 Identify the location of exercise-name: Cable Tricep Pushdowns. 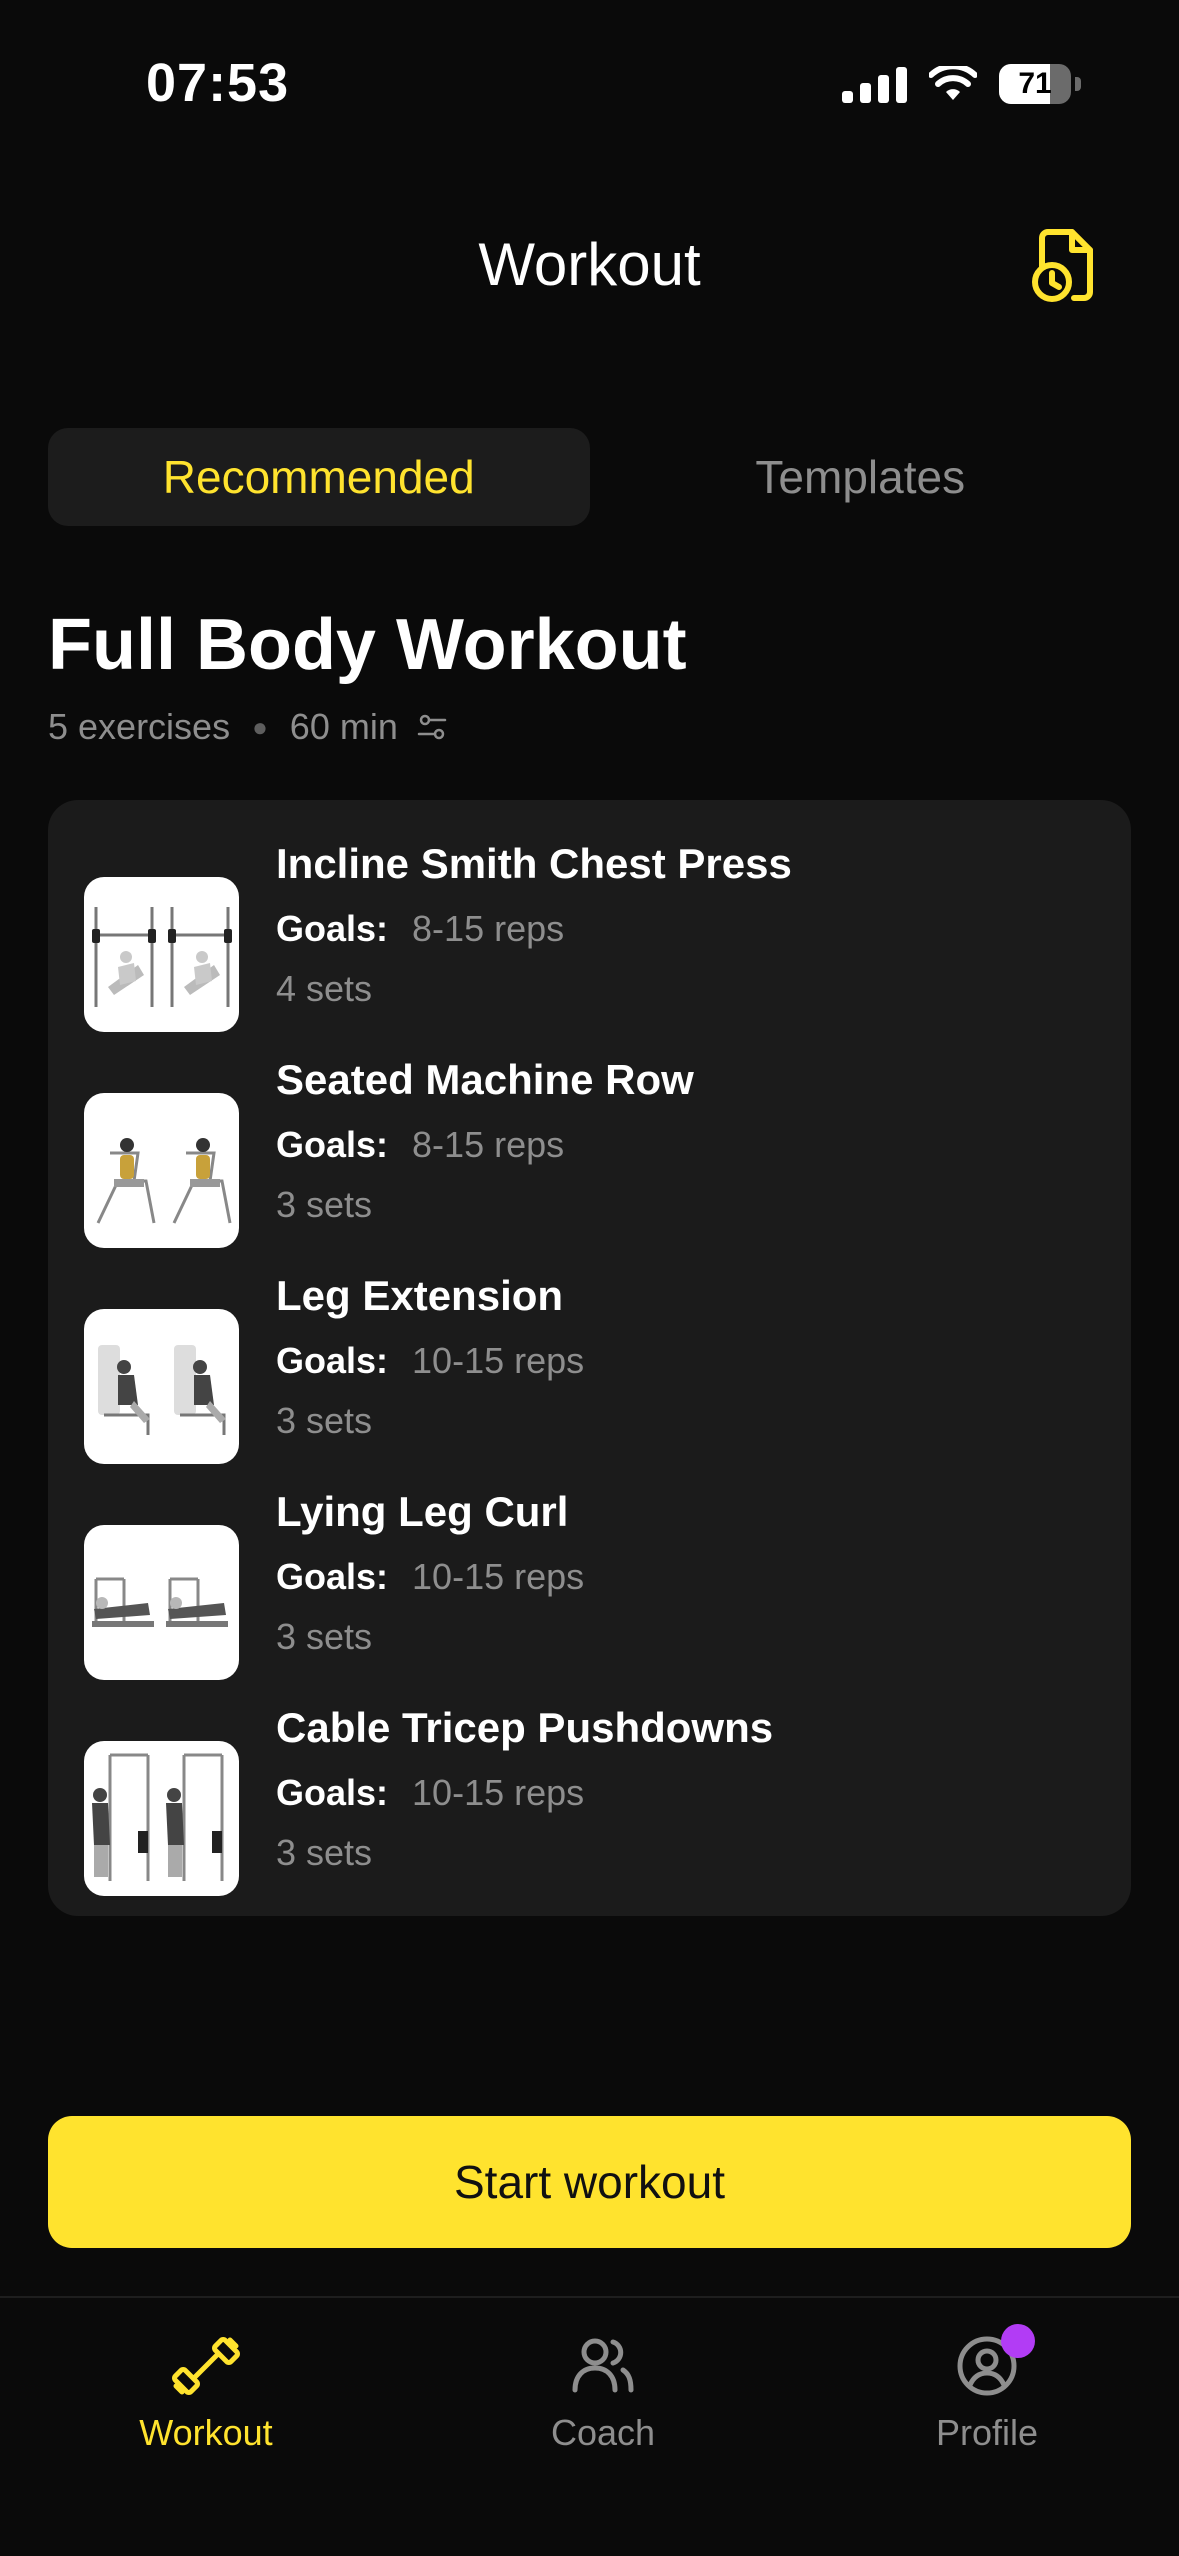
(525, 1727).